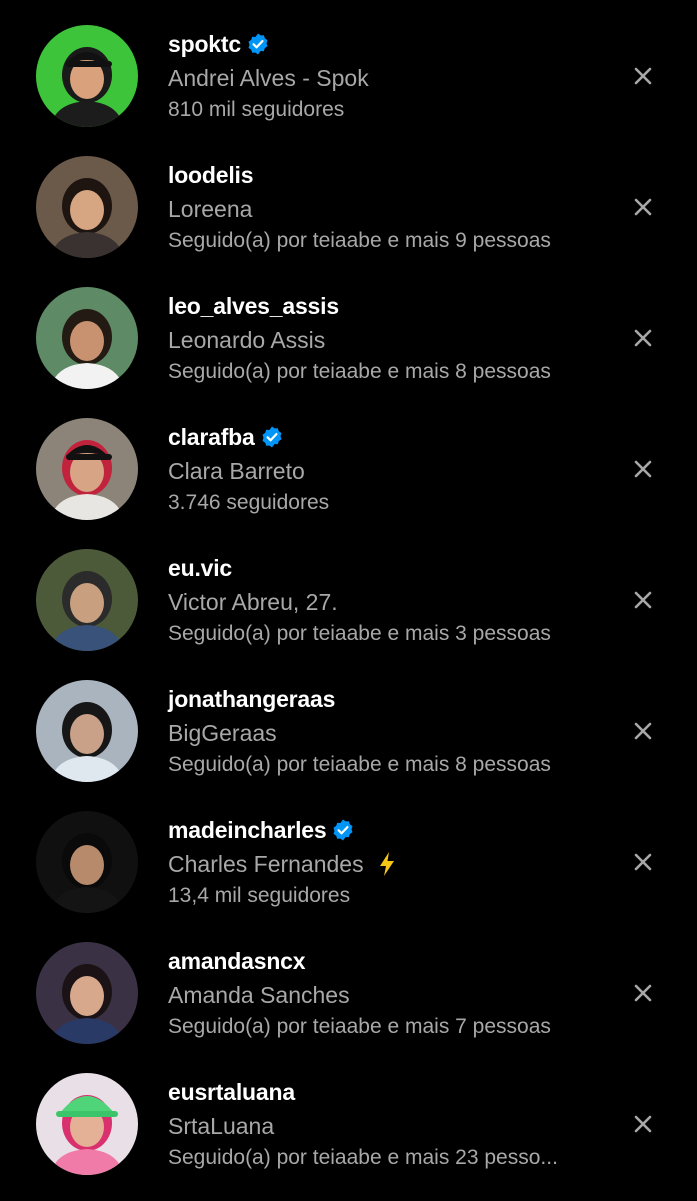 This screenshot has height=1201, width=697. I want to click on full-name: Loreena, so click(210, 208).